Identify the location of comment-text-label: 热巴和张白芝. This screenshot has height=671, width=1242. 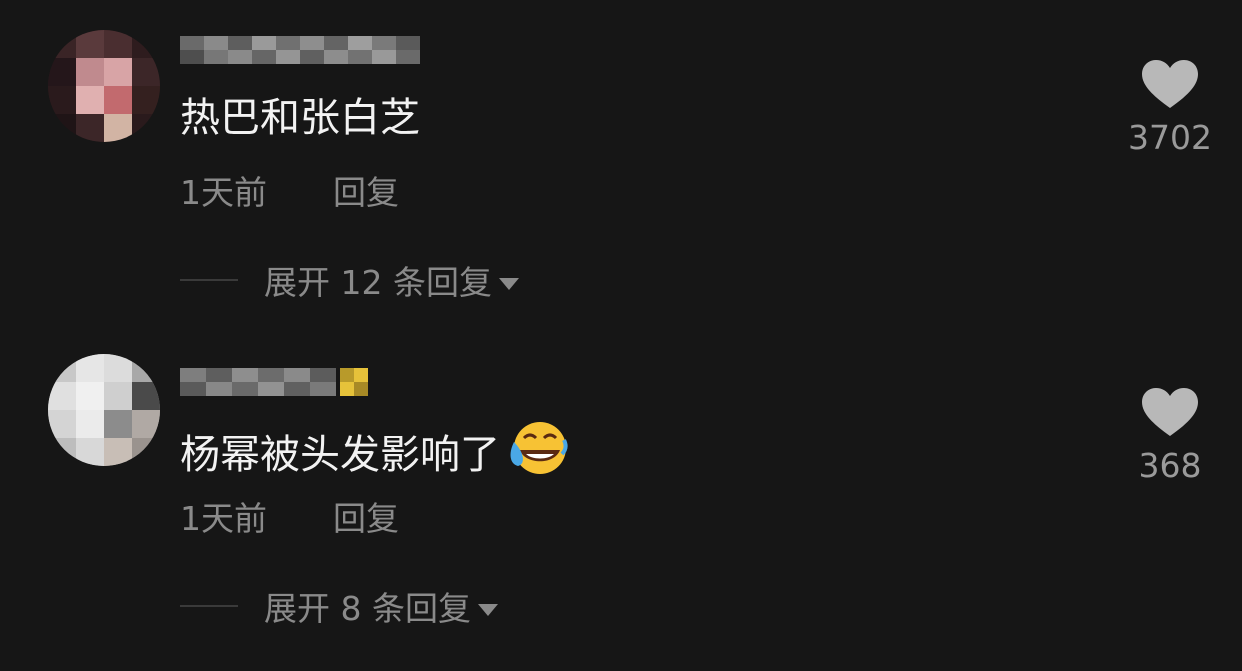
(300, 118).